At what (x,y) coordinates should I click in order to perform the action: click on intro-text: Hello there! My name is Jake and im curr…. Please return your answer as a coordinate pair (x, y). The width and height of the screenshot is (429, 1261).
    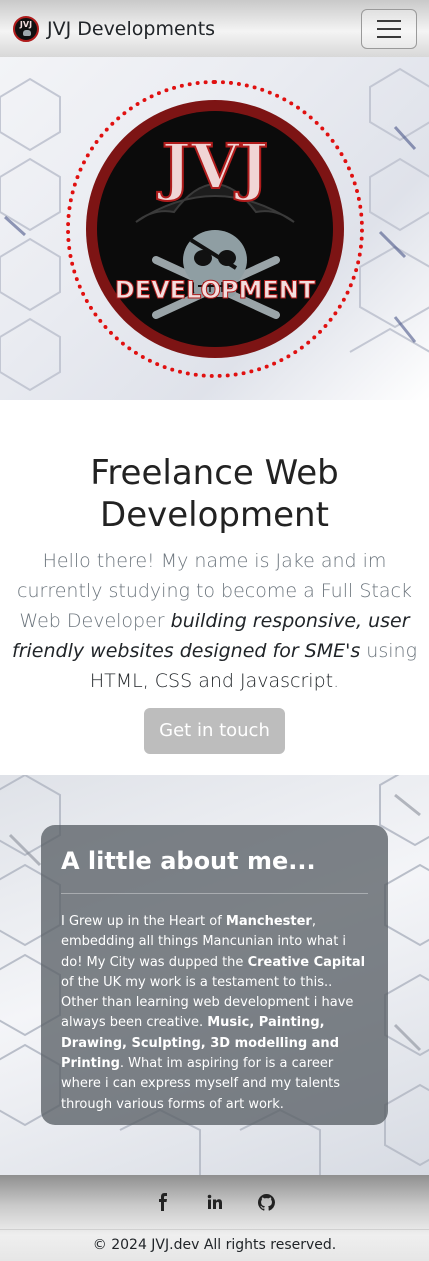
    Looking at the image, I should click on (214, 621).